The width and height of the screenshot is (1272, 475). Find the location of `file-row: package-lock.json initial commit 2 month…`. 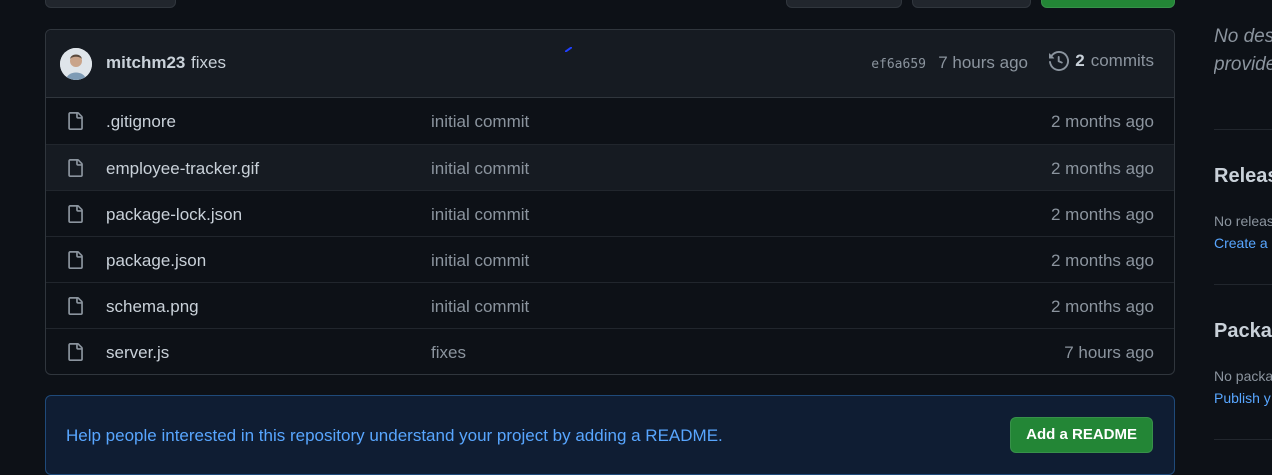

file-row: package-lock.json initial commit 2 month… is located at coordinates (610, 213).